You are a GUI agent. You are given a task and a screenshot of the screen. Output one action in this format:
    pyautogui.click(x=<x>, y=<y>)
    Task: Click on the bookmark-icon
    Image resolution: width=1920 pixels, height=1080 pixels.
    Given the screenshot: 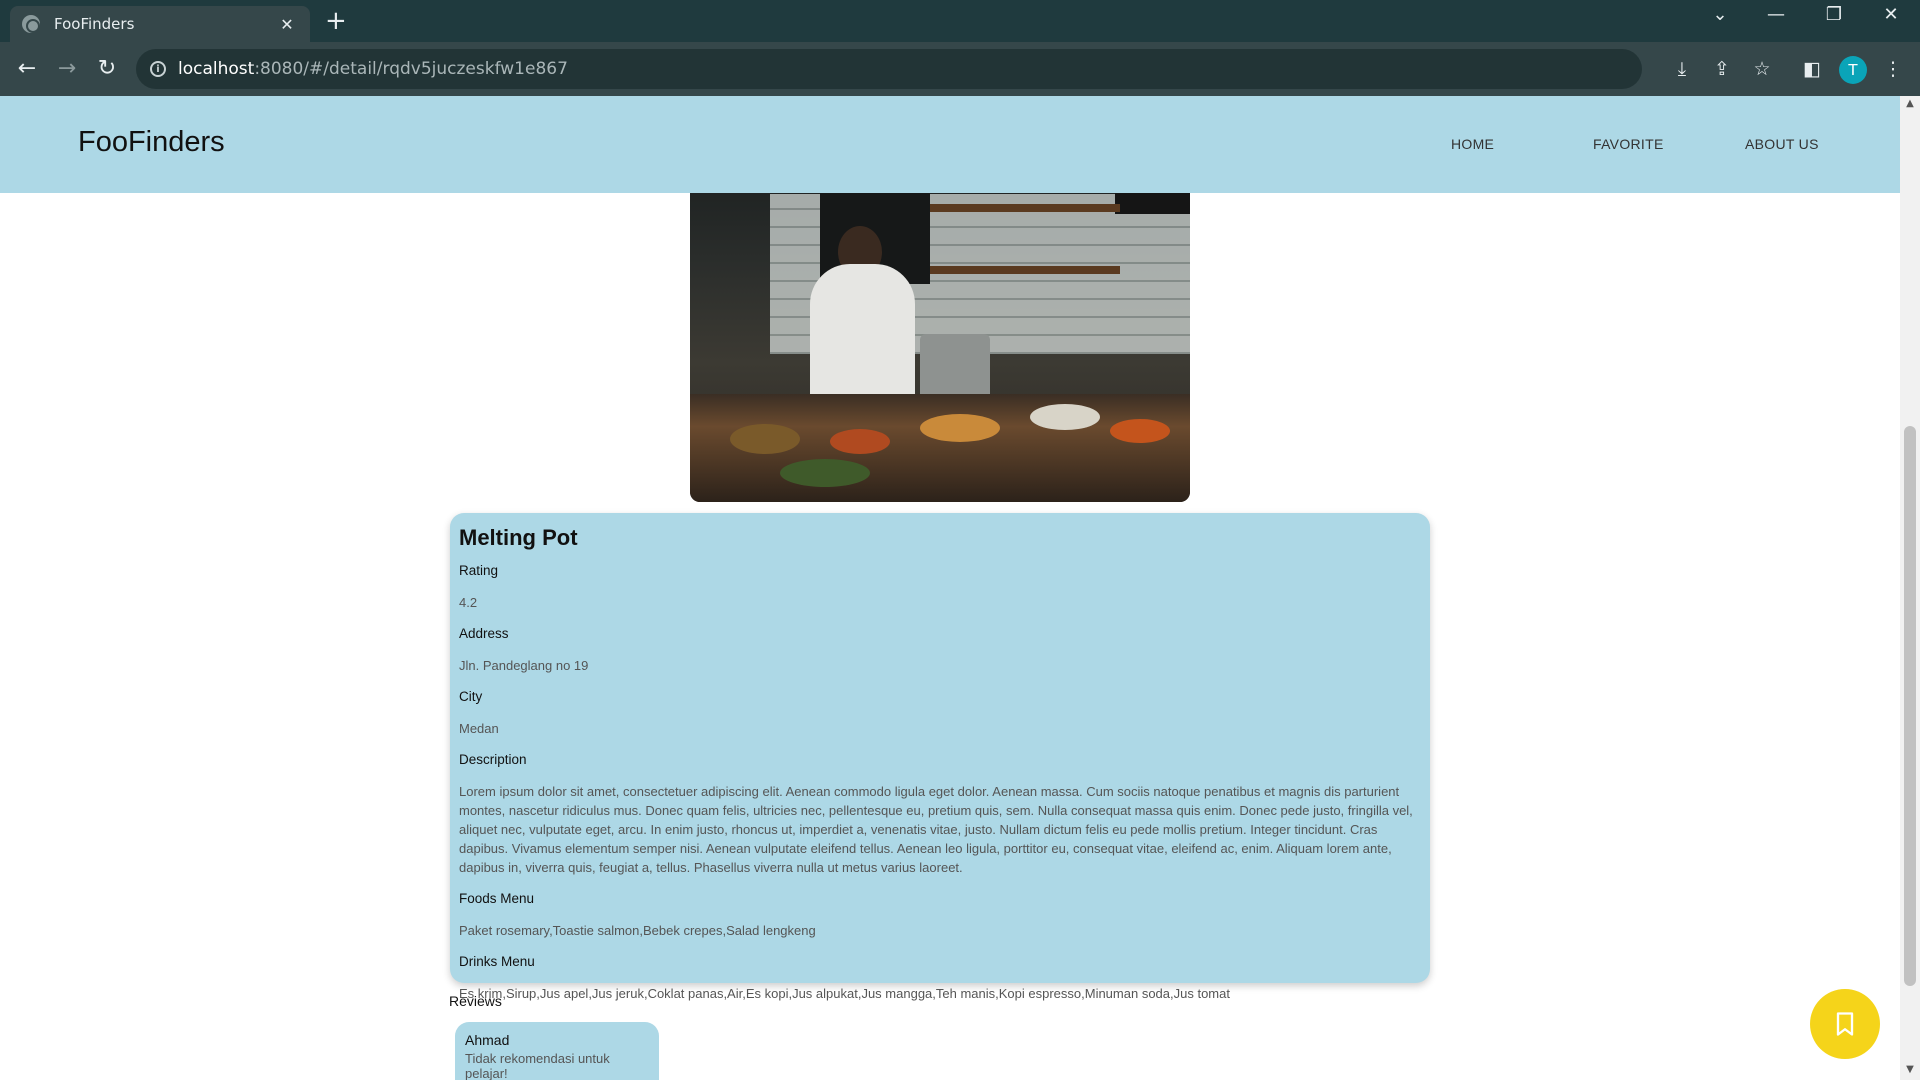 What is the action you would take?
    pyautogui.click(x=1845, y=1024)
    